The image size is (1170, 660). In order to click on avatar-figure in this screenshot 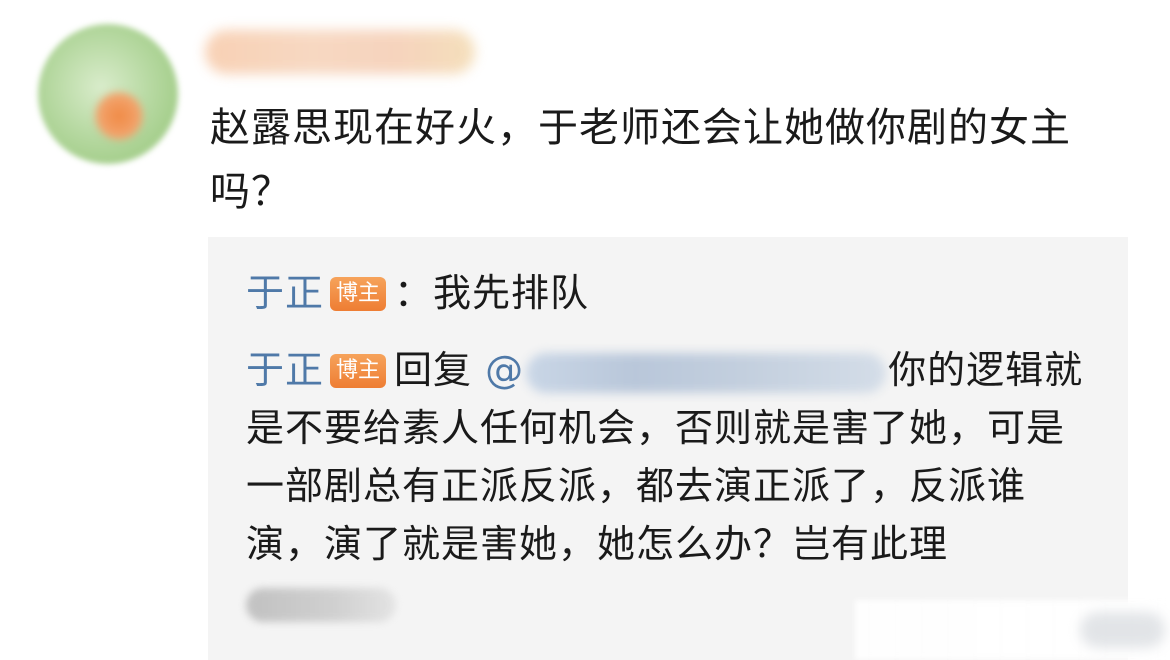, I will do `click(119, 116)`.